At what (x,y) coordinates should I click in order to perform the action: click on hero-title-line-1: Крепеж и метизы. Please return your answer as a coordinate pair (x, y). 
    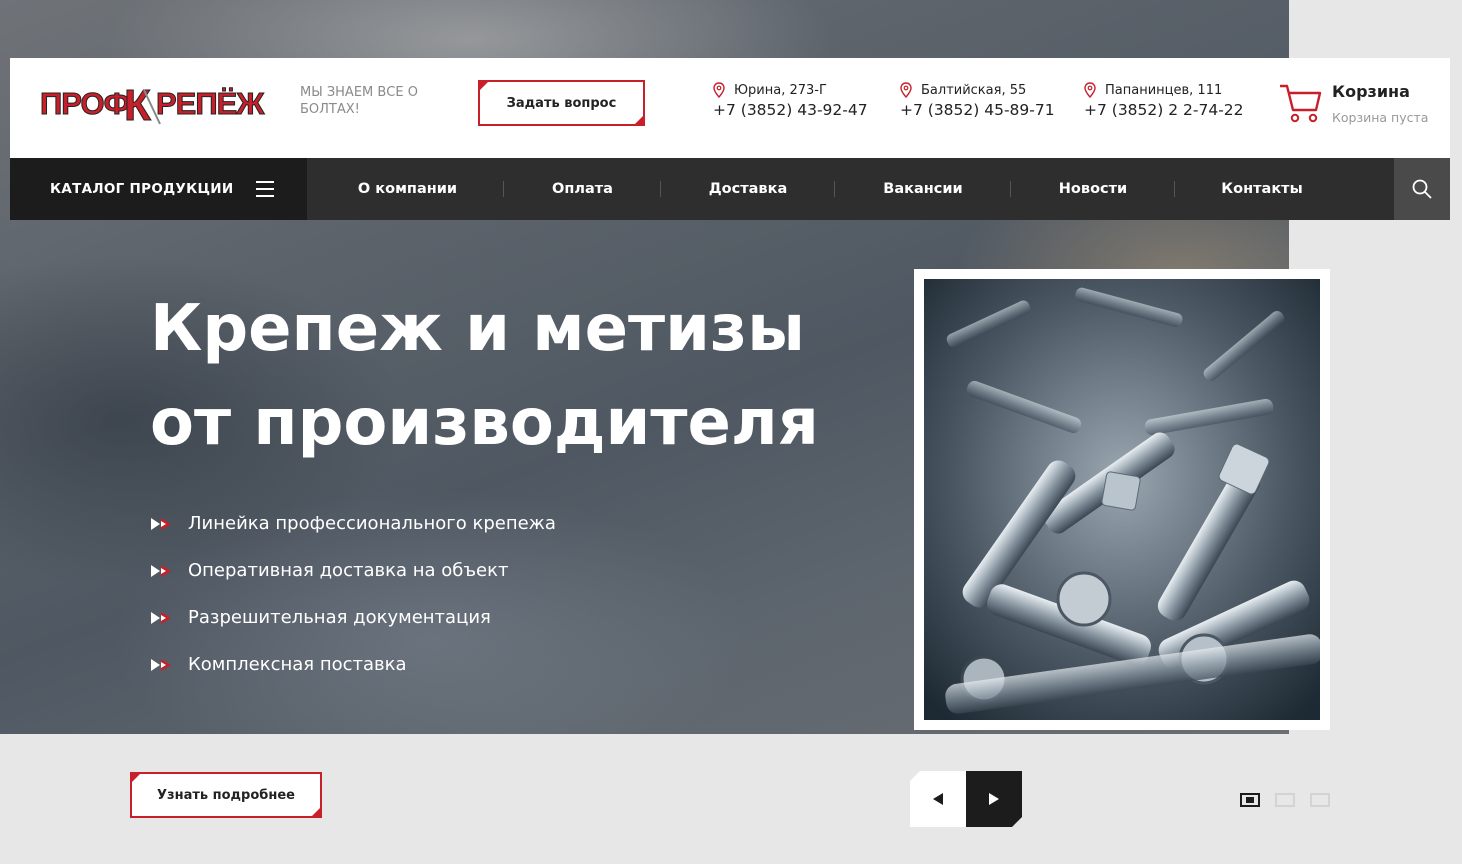
    Looking at the image, I should click on (477, 329).